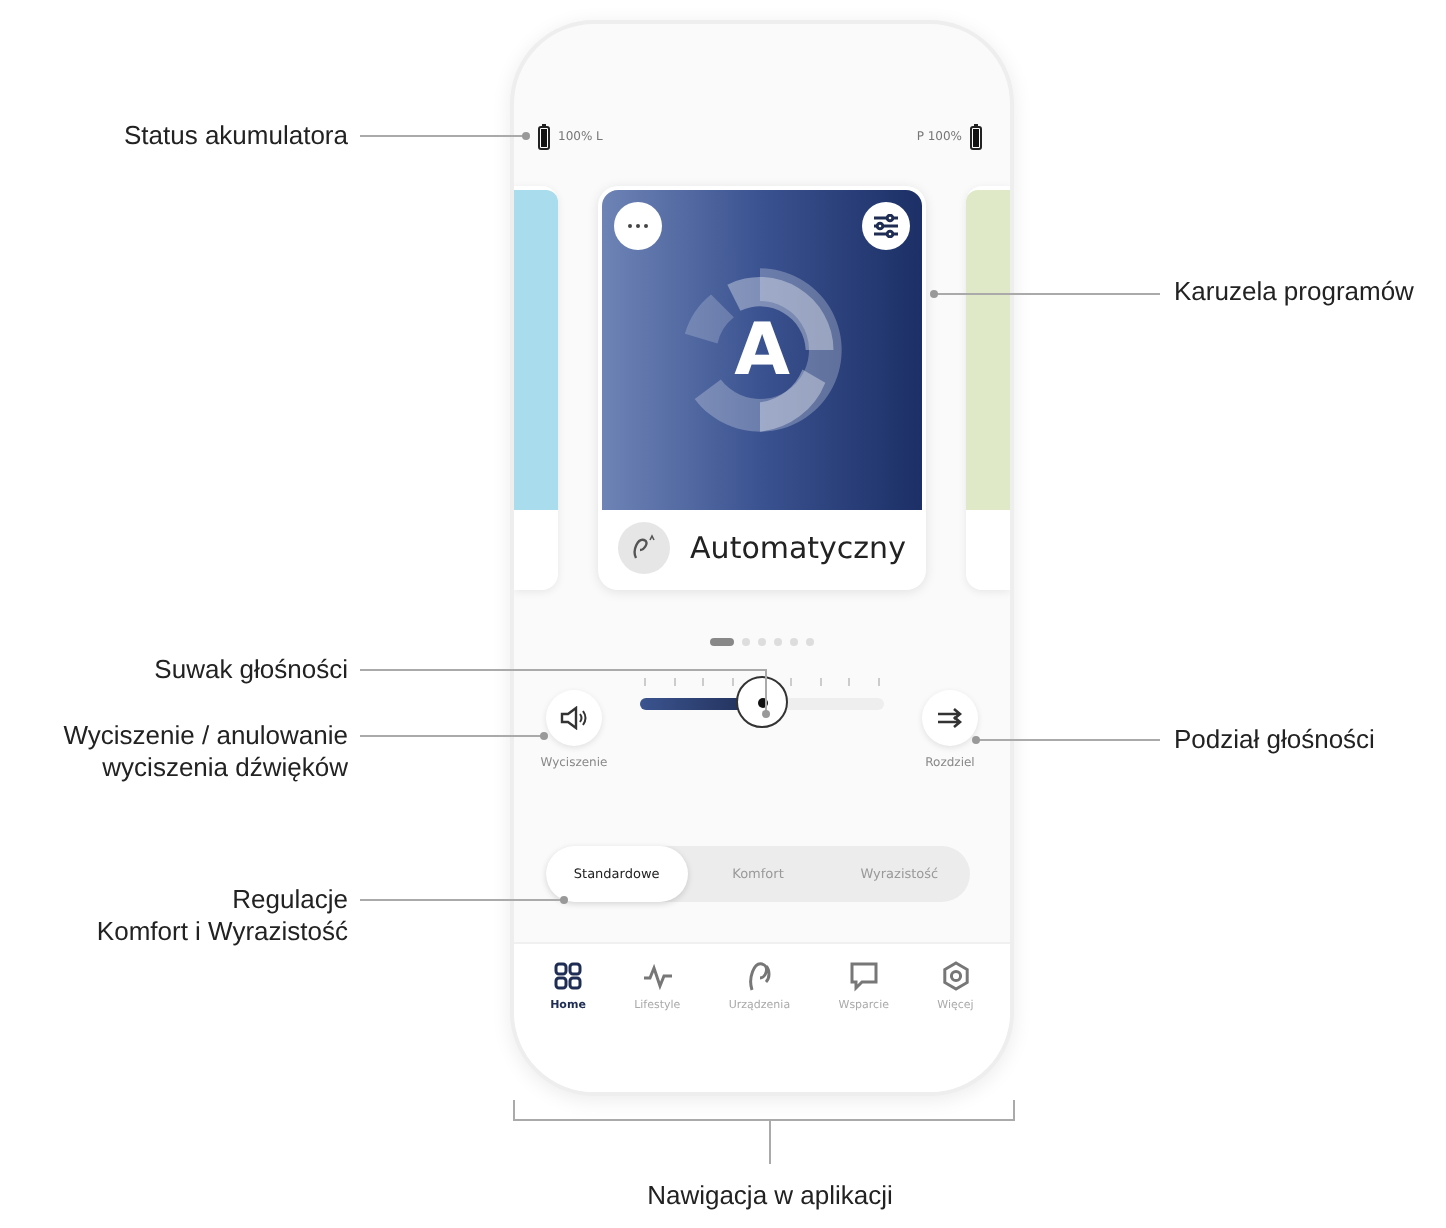 The height and width of the screenshot is (1228, 1446). I want to click on callout-label: wyciszenia dźwięków, so click(224, 768).